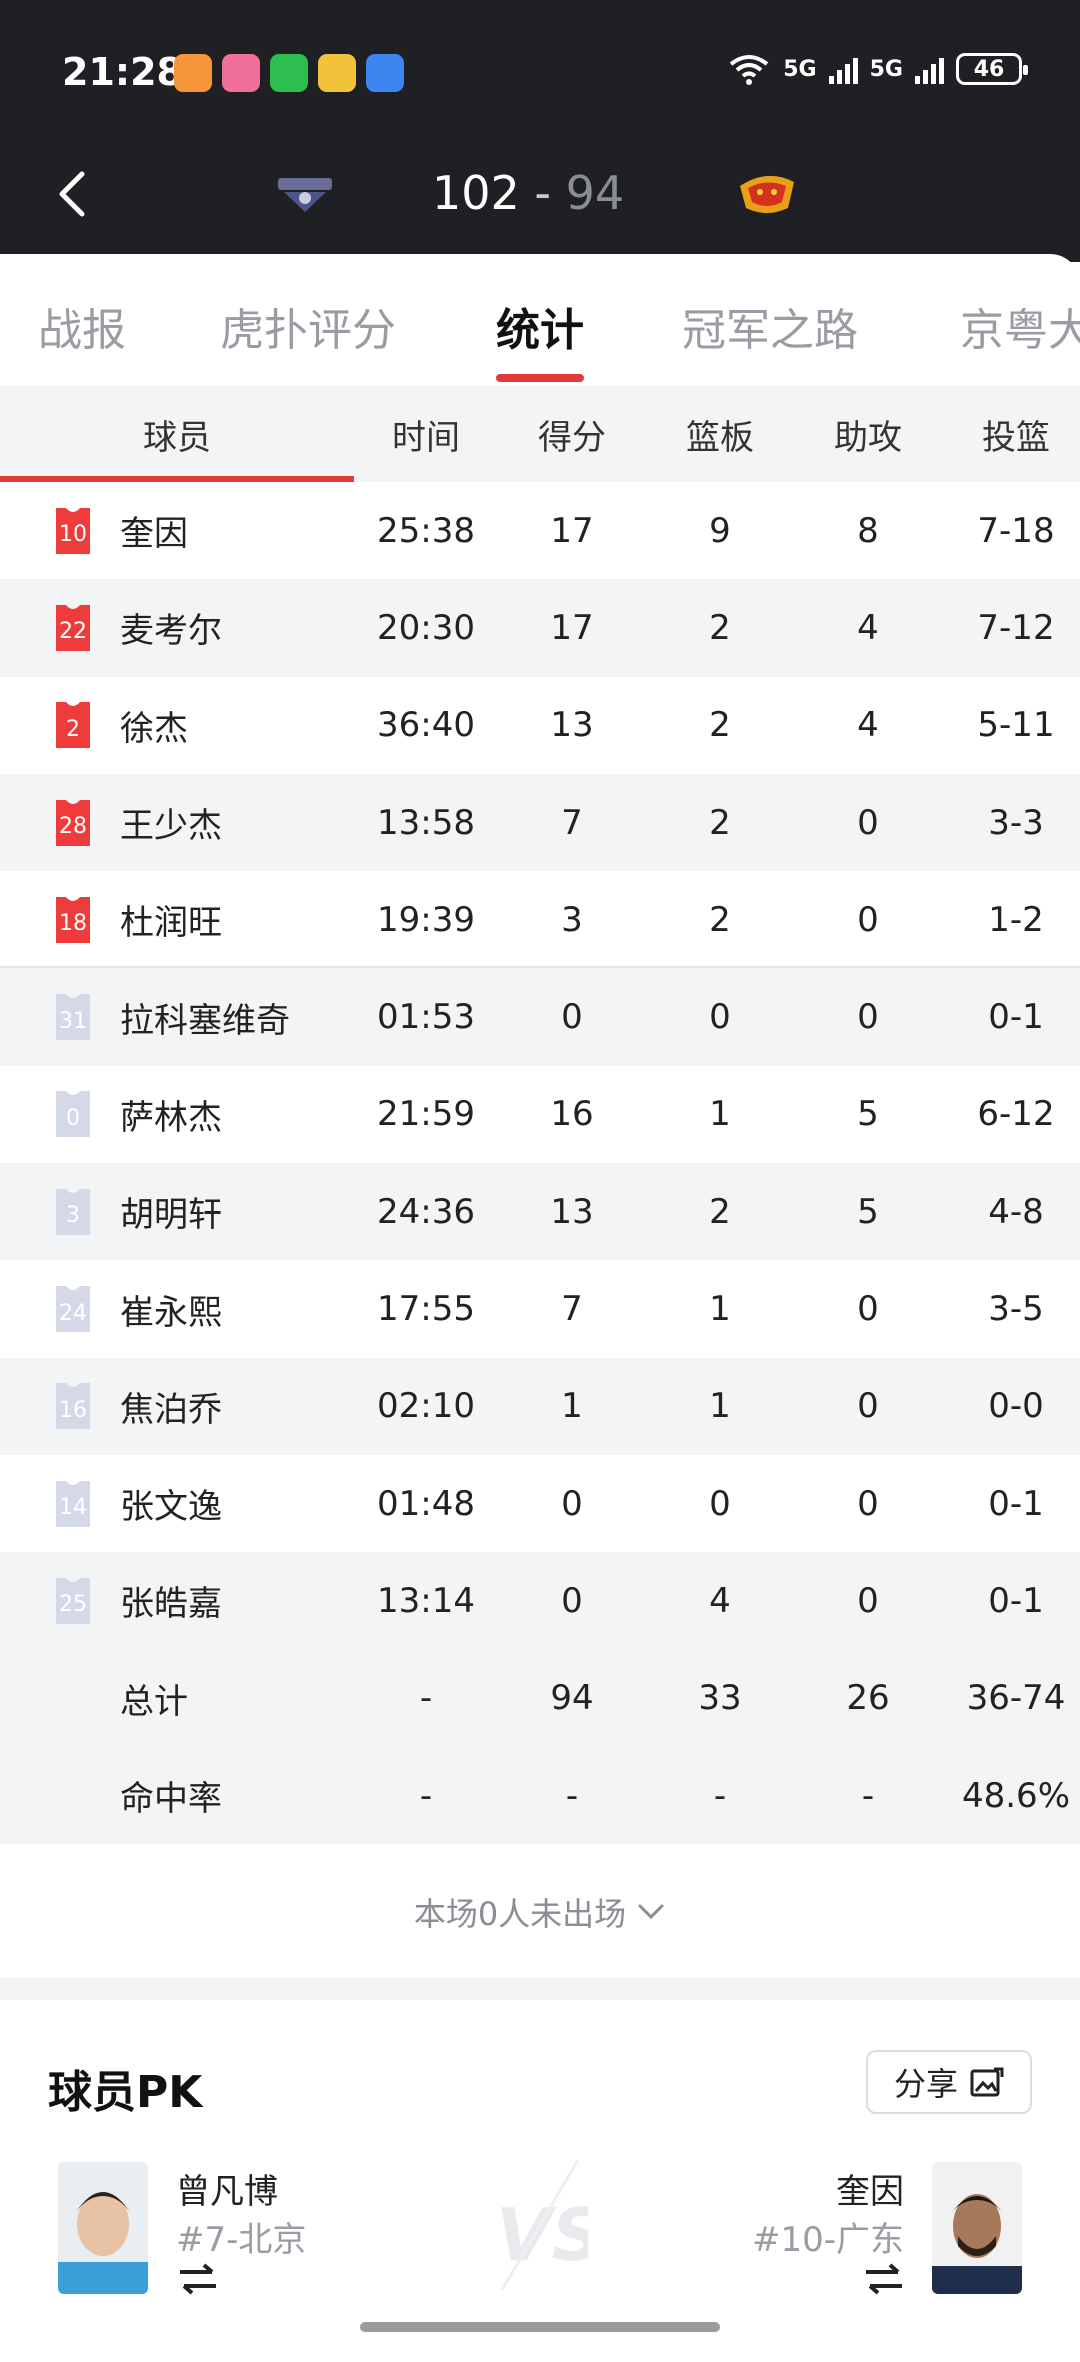 Image resolution: width=1080 pixels, height=2362 pixels. Describe the element at coordinates (540, 1212) in the screenshot. I see `table-row: 3 胡明轩 24:36 13 2 5 4-8` at that location.